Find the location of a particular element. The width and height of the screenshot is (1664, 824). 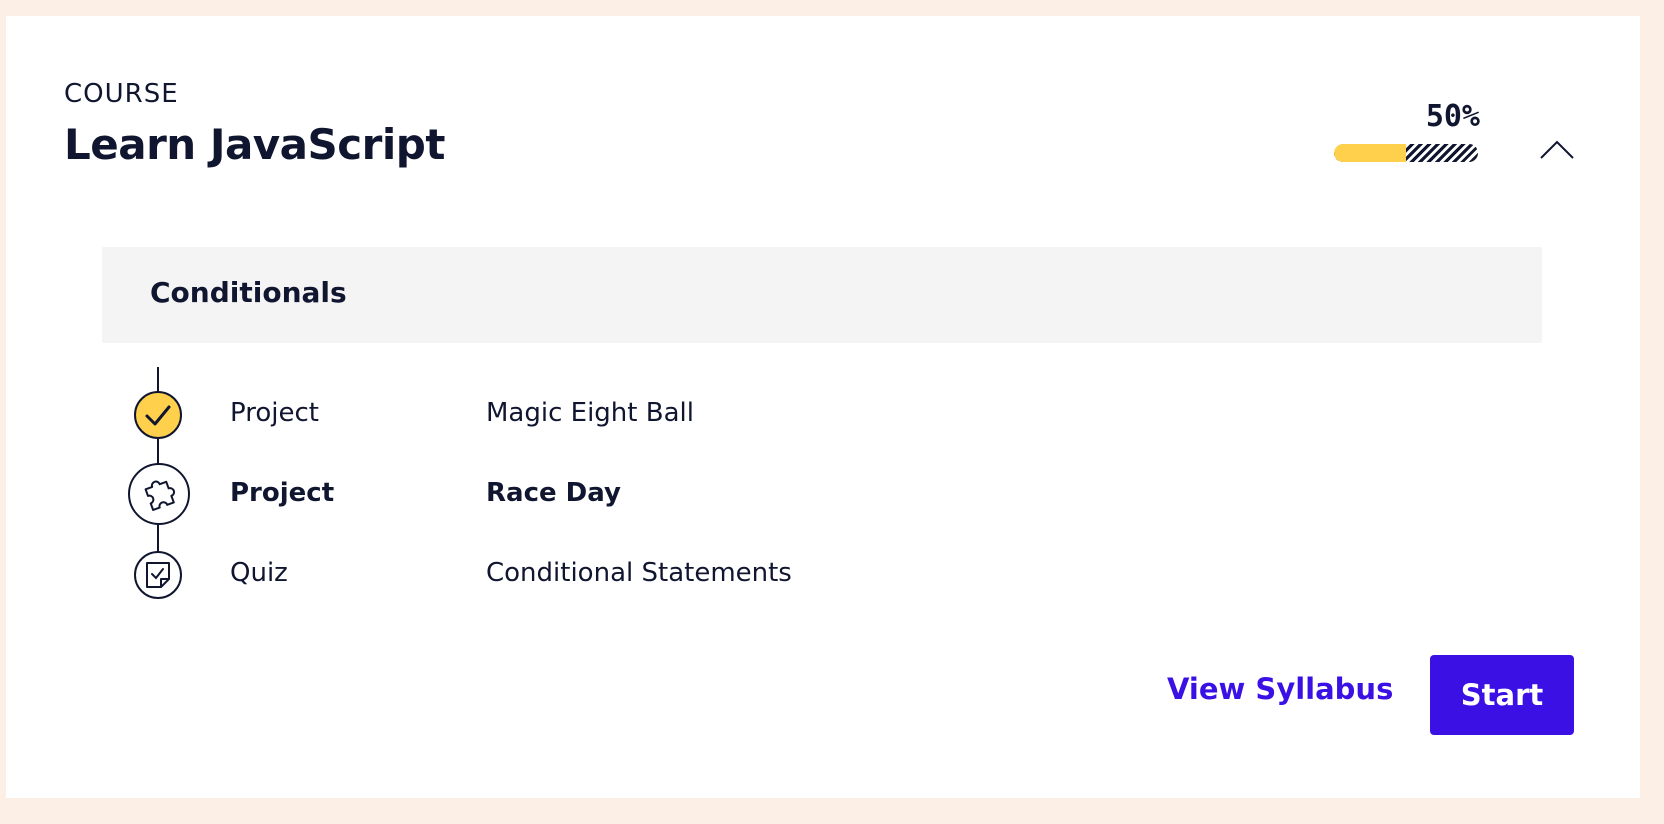

progress-bar is located at coordinates (1406, 153).